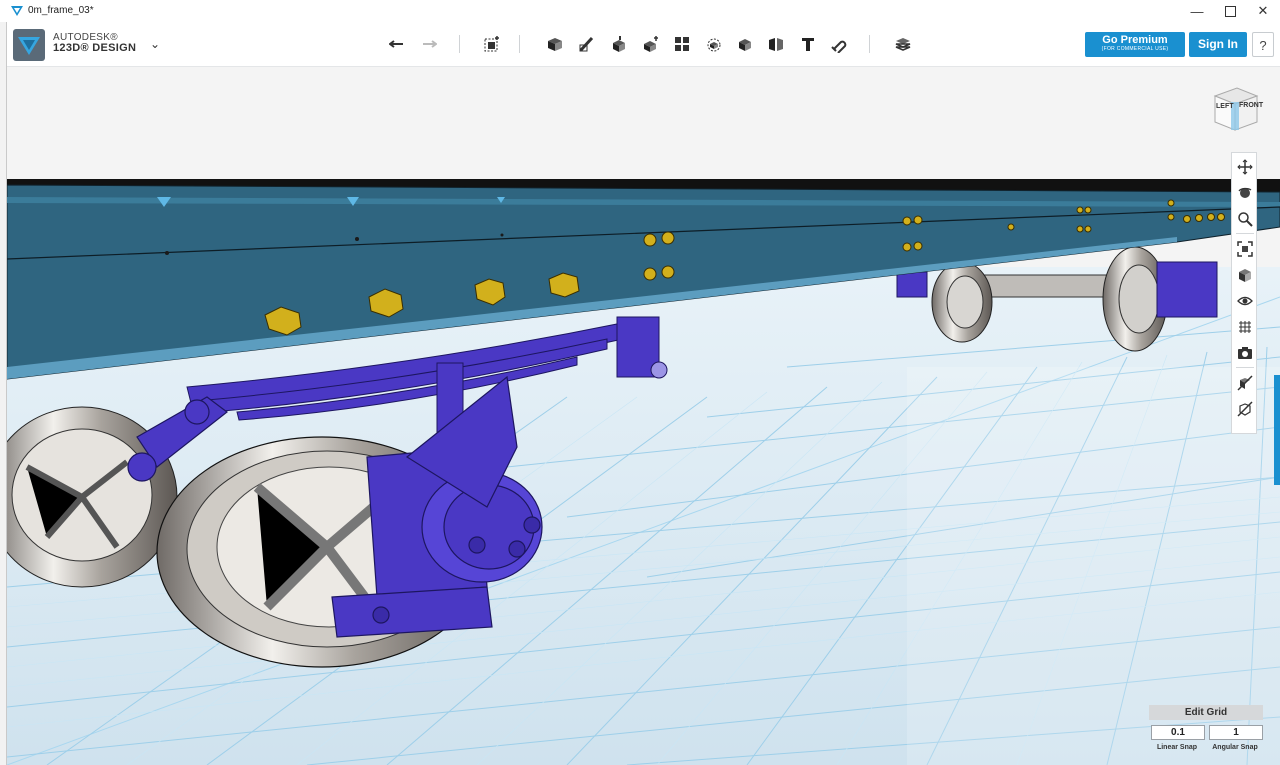  I want to click on combine-button, so click(745, 44).